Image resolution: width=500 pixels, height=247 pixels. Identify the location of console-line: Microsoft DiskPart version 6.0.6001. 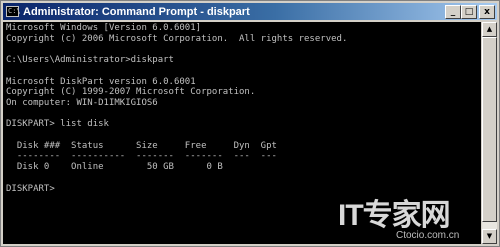
(101, 81).